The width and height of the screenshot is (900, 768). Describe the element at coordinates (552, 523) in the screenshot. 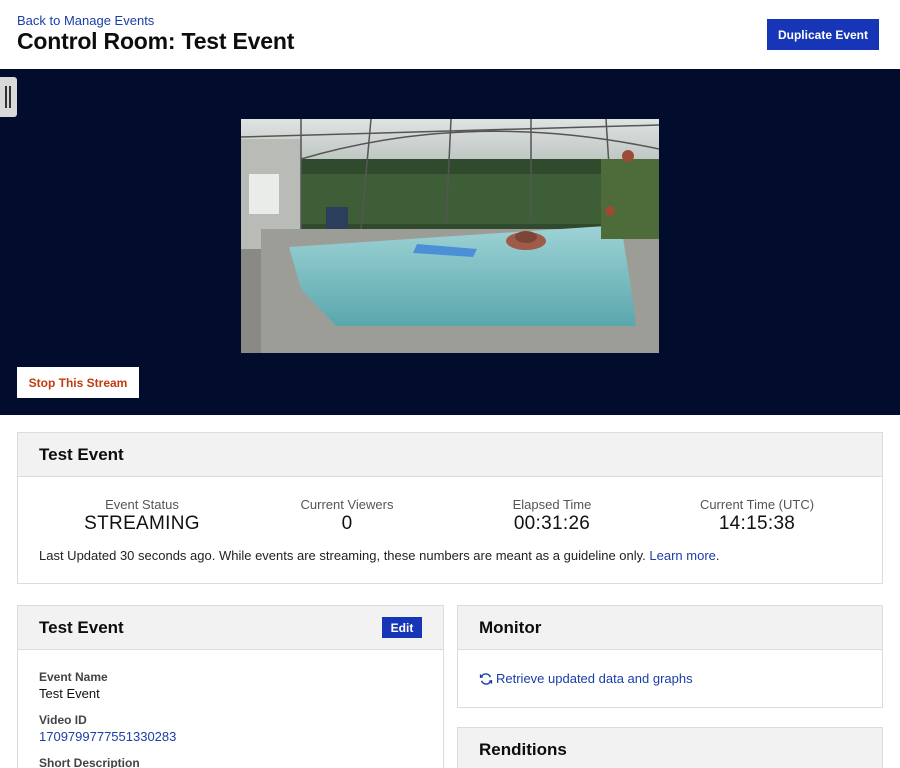

I see `stat-value: 00:31:26` at that location.